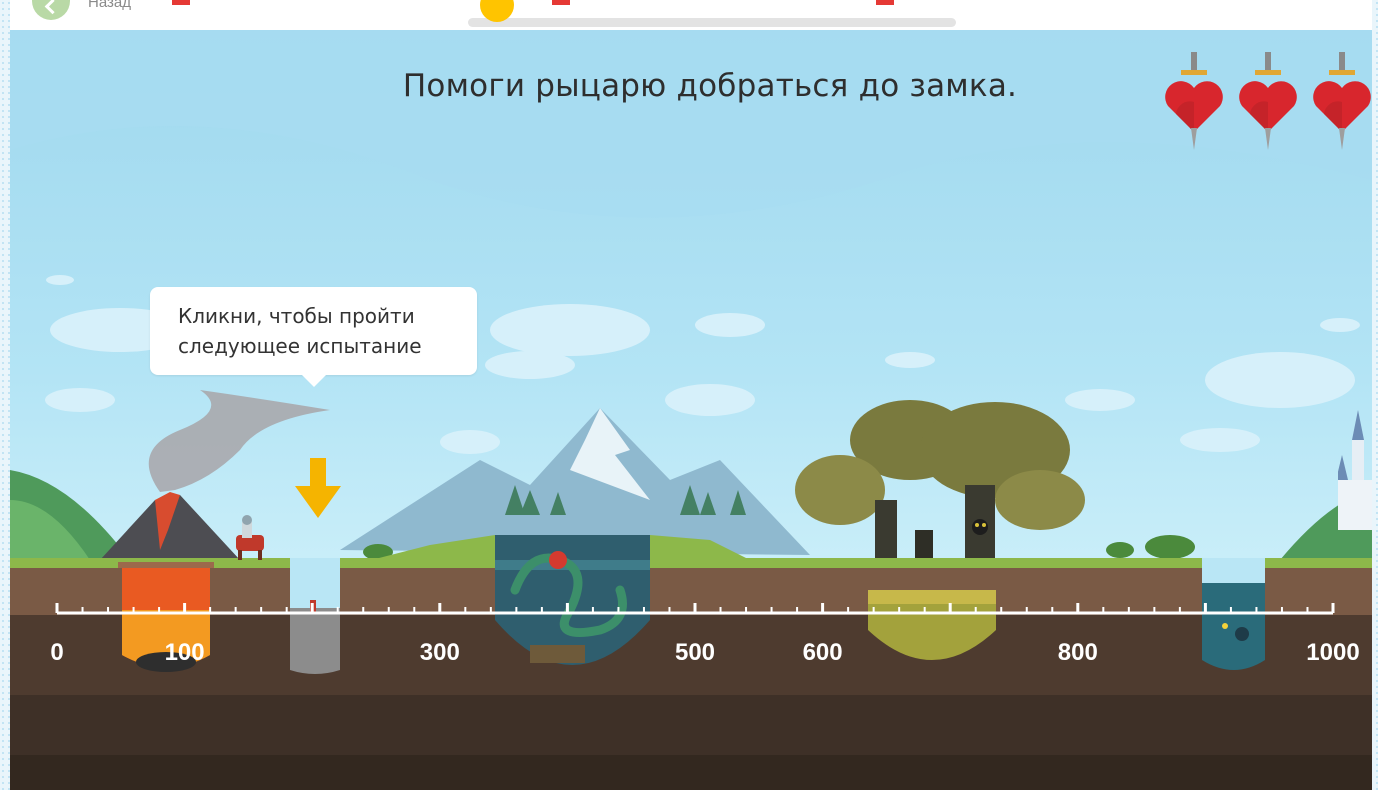 The height and width of the screenshot is (790, 1378). I want to click on stage-forest, so click(933, 540).